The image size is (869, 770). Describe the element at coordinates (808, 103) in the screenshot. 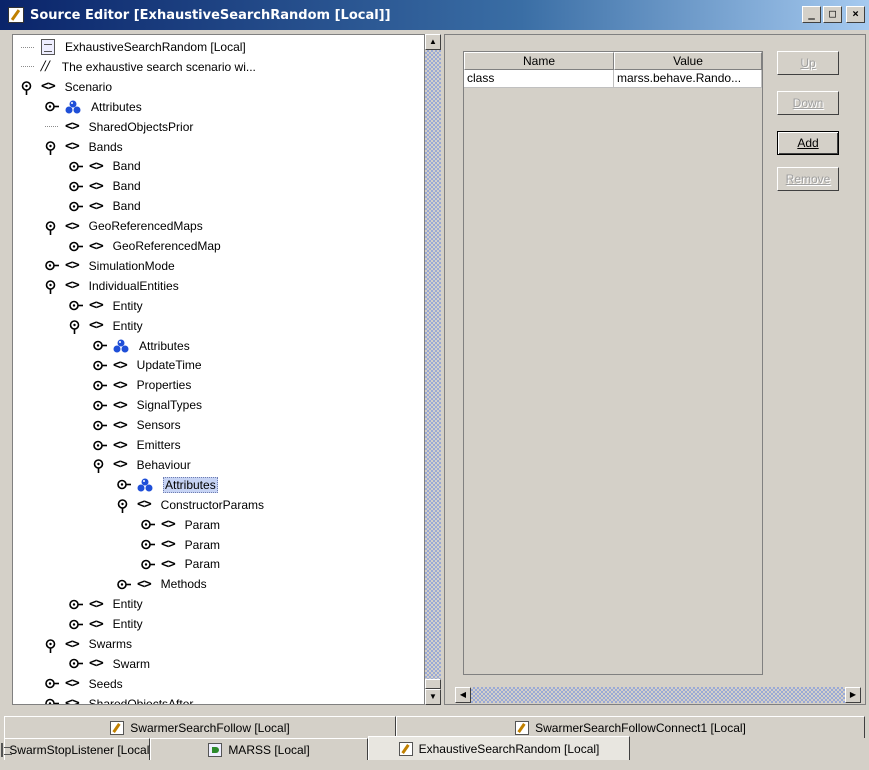

I see `down-button: Down` at that location.